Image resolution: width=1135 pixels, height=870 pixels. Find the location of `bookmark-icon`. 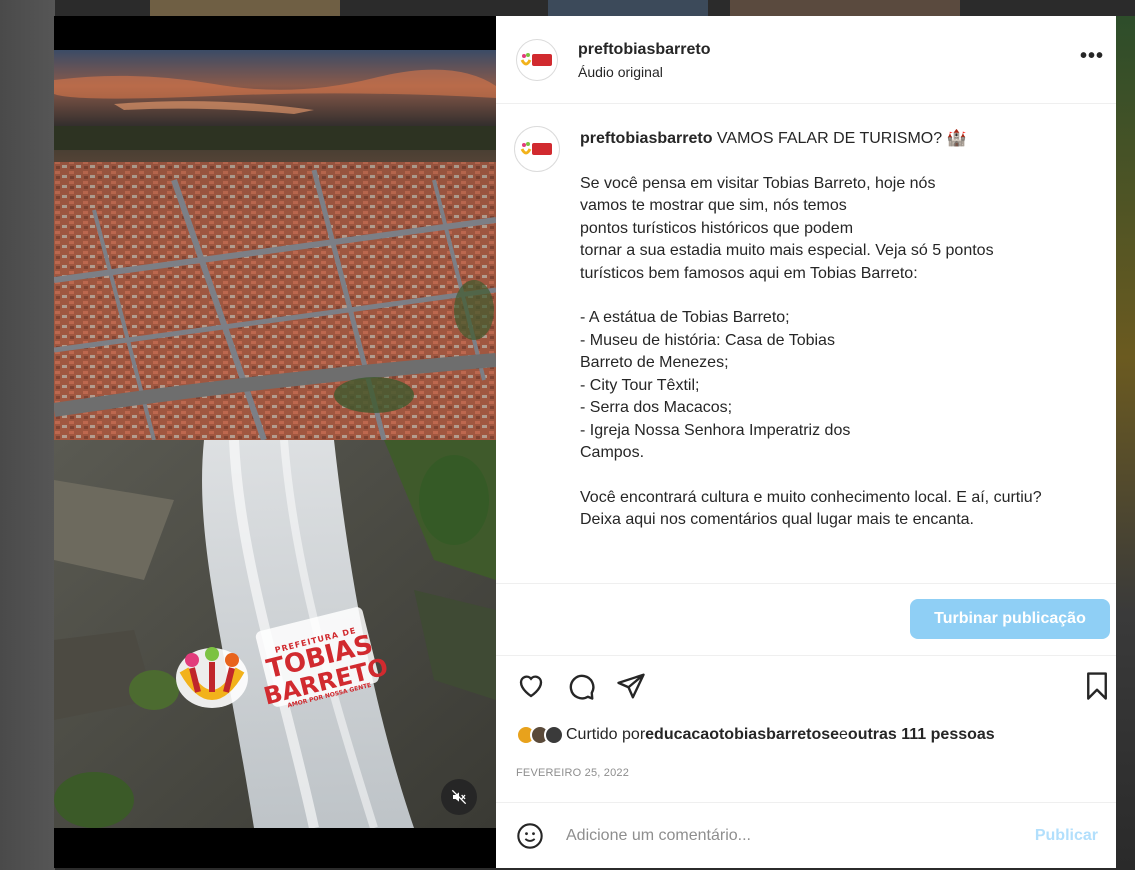

bookmark-icon is located at coordinates (1097, 686).